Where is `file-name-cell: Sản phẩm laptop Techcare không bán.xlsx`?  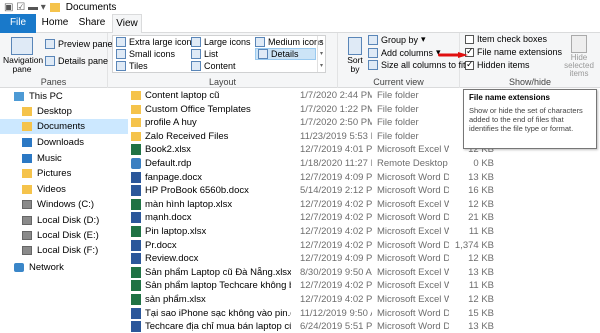 file-name-cell: Sản phẩm laptop Techcare không bán.xlsx is located at coordinates (211, 286).